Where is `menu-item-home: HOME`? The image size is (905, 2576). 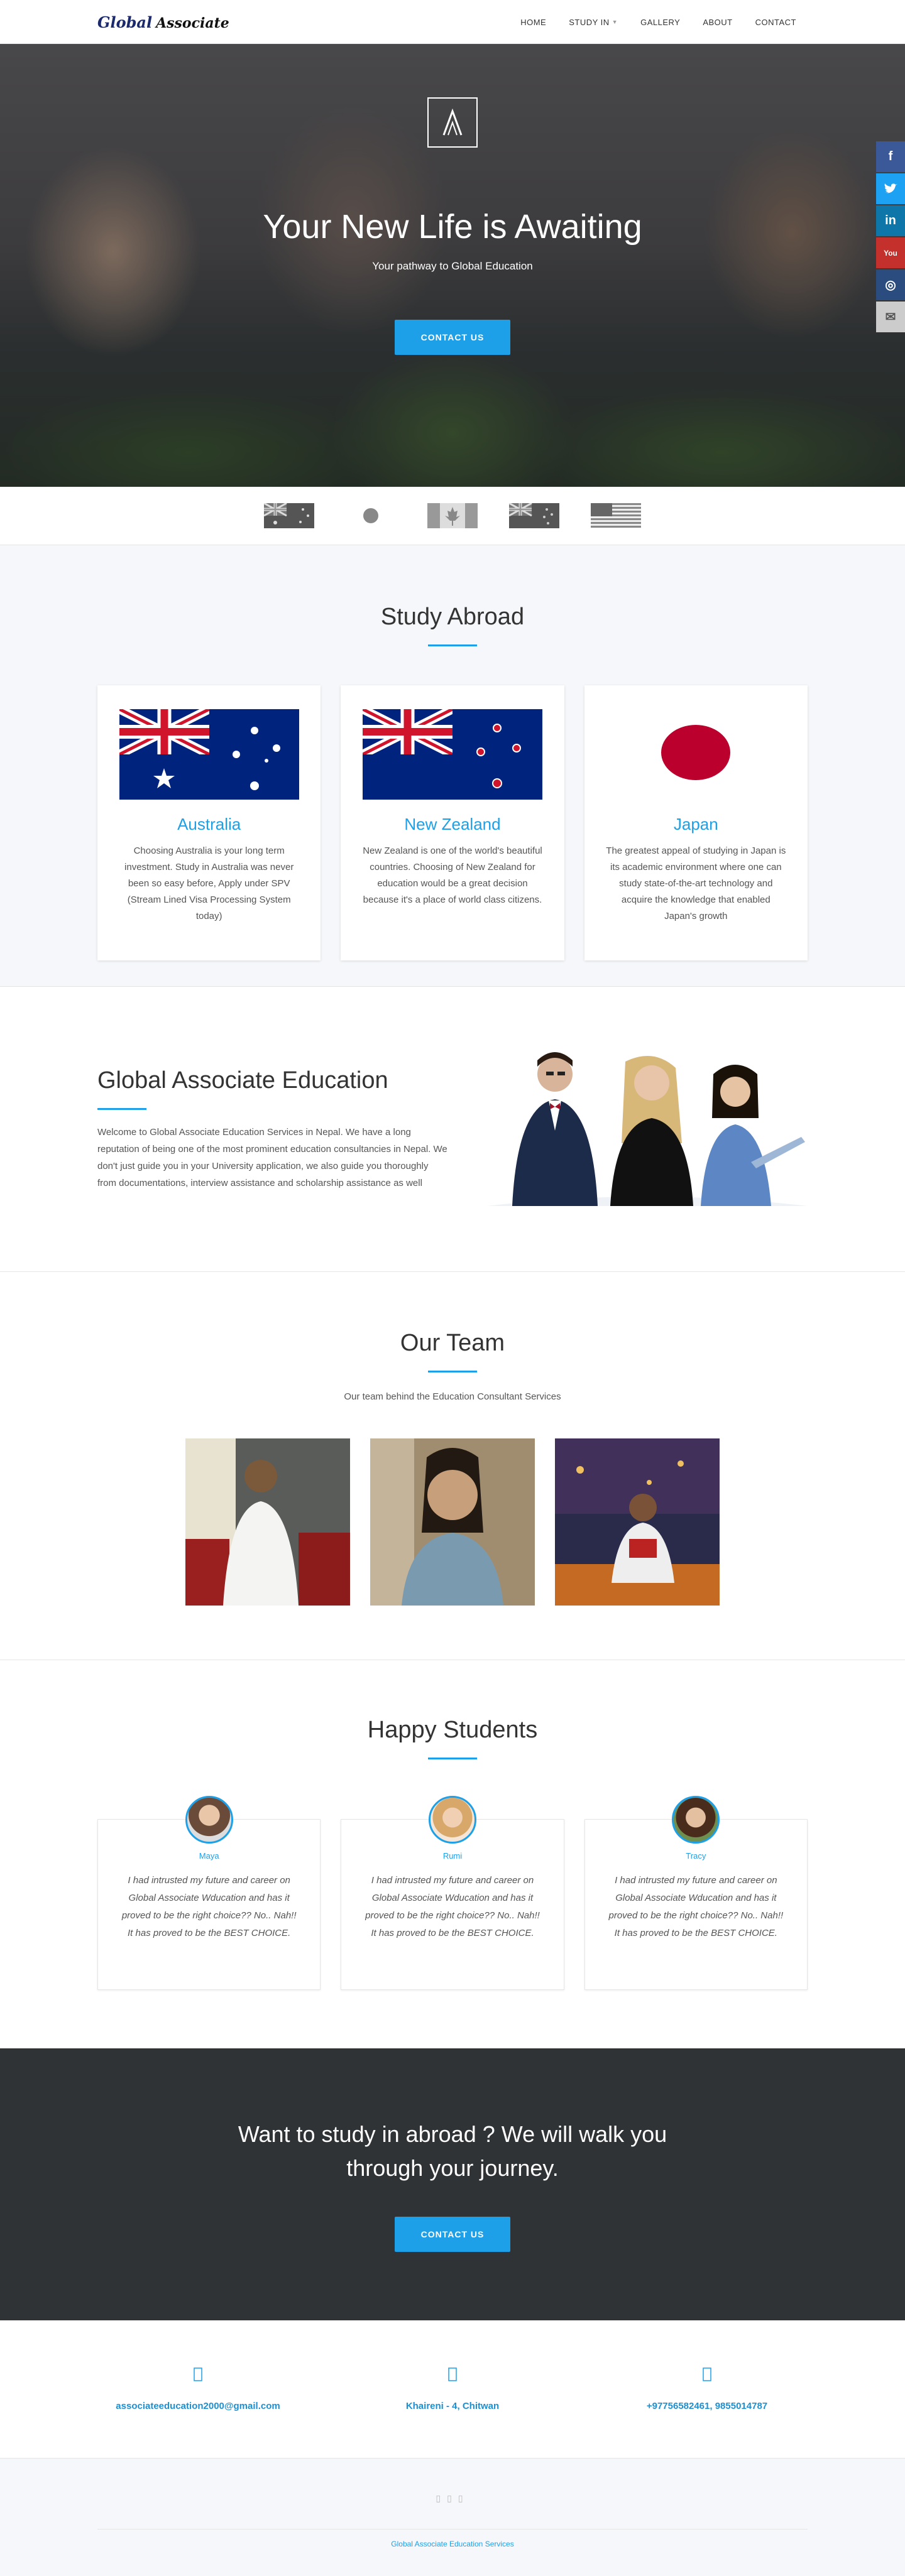 menu-item-home: HOME is located at coordinates (533, 22).